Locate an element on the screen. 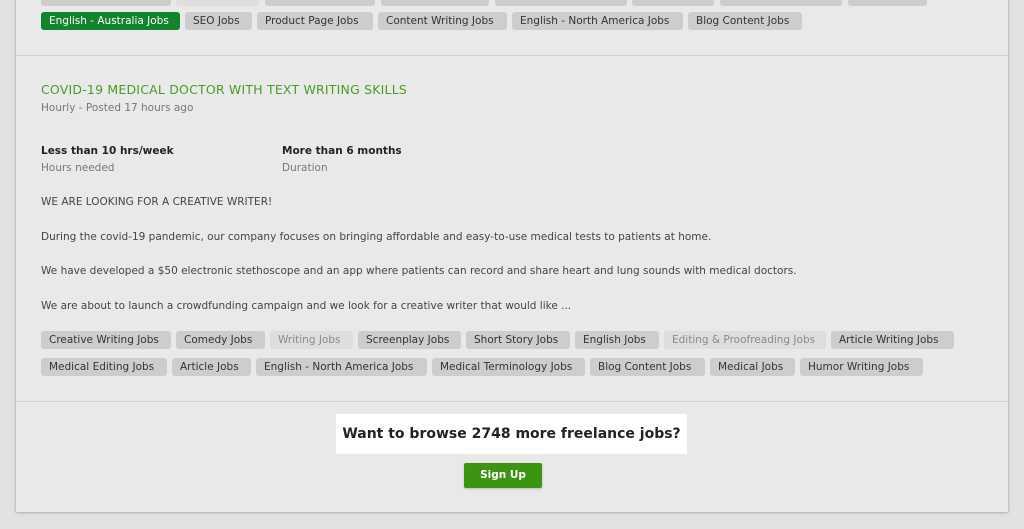 This screenshot has height=529, width=1024. hours-needed-value: Less than 10 hrs/week is located at coordinates (107, 151).